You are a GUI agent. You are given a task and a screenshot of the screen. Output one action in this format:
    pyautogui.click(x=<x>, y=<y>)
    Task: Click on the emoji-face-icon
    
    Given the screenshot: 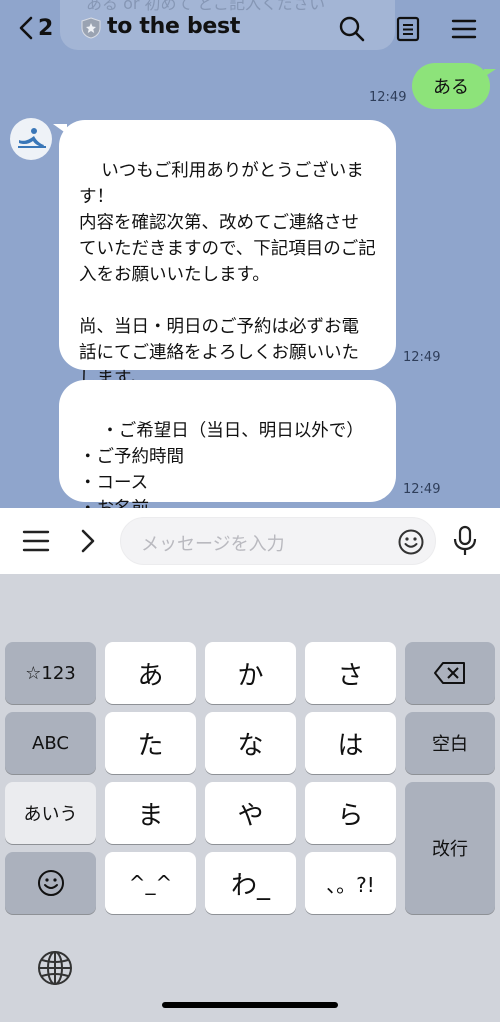 What is the action you would take?
    pyautogui.click(x=50, y=883)
    